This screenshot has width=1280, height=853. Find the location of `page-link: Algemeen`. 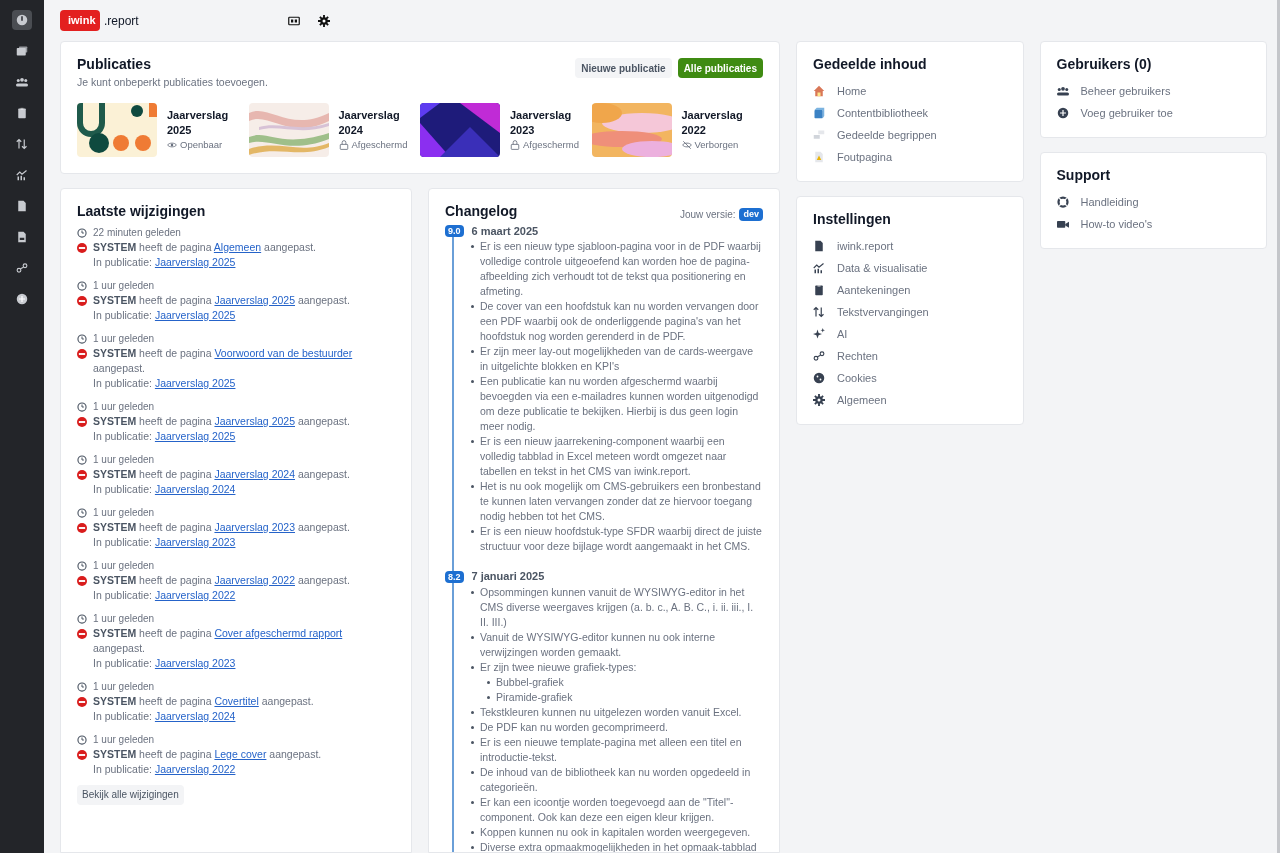

page-link: Algemeen is located at coordinates (237, 246).